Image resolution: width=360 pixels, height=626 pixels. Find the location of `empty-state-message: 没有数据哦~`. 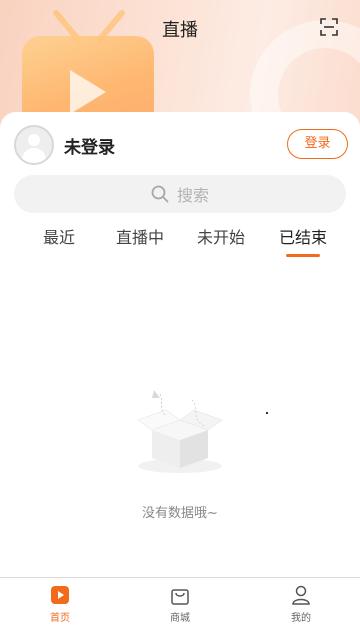

empty-state-message: 没有数据哦~ is located at coordinates (180, 513).